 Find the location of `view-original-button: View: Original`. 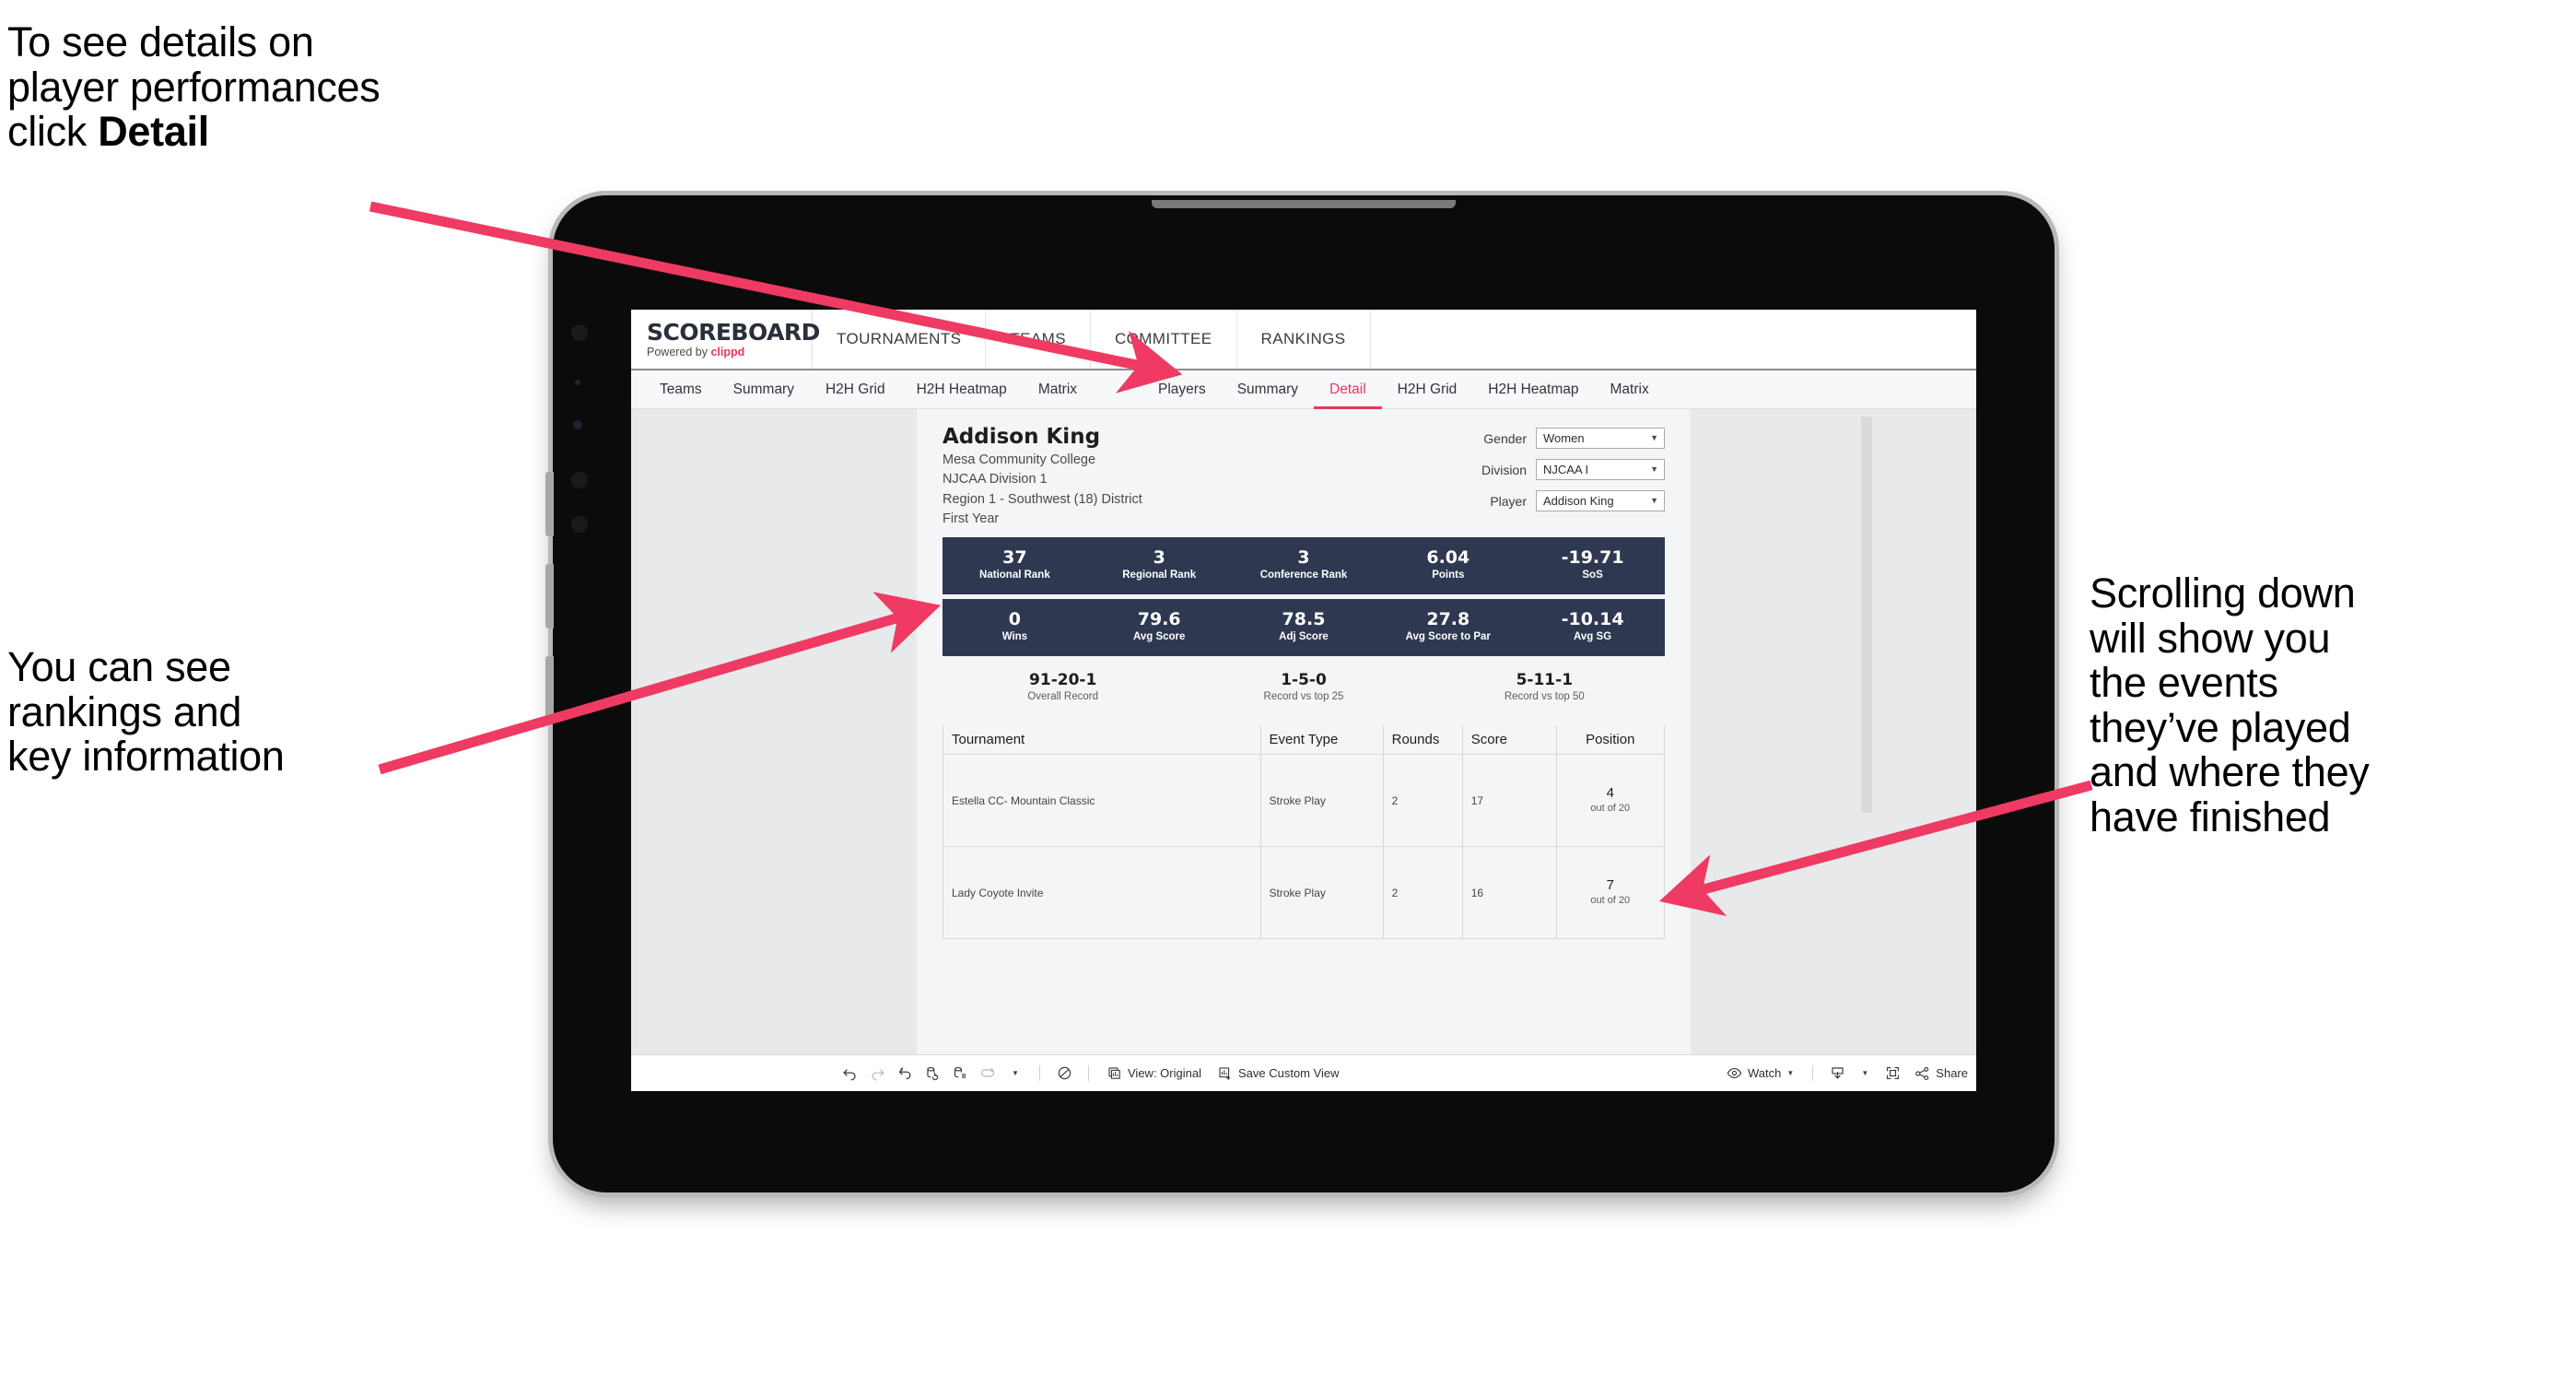

view-original-button: View: Original is located at coordinates (1154, 1073).